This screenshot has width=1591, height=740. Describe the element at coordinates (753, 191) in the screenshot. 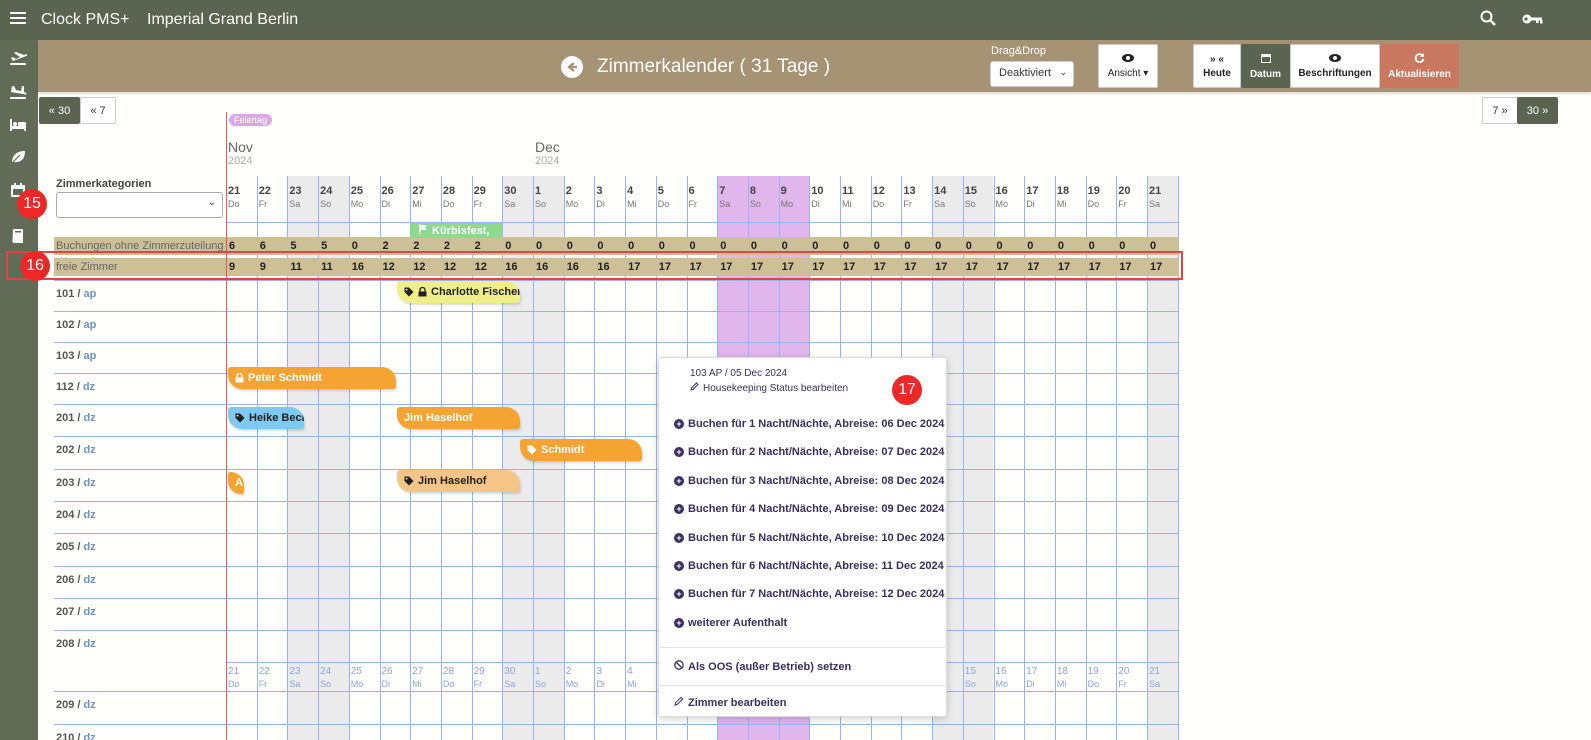

I see `day-number: 8` at that location.